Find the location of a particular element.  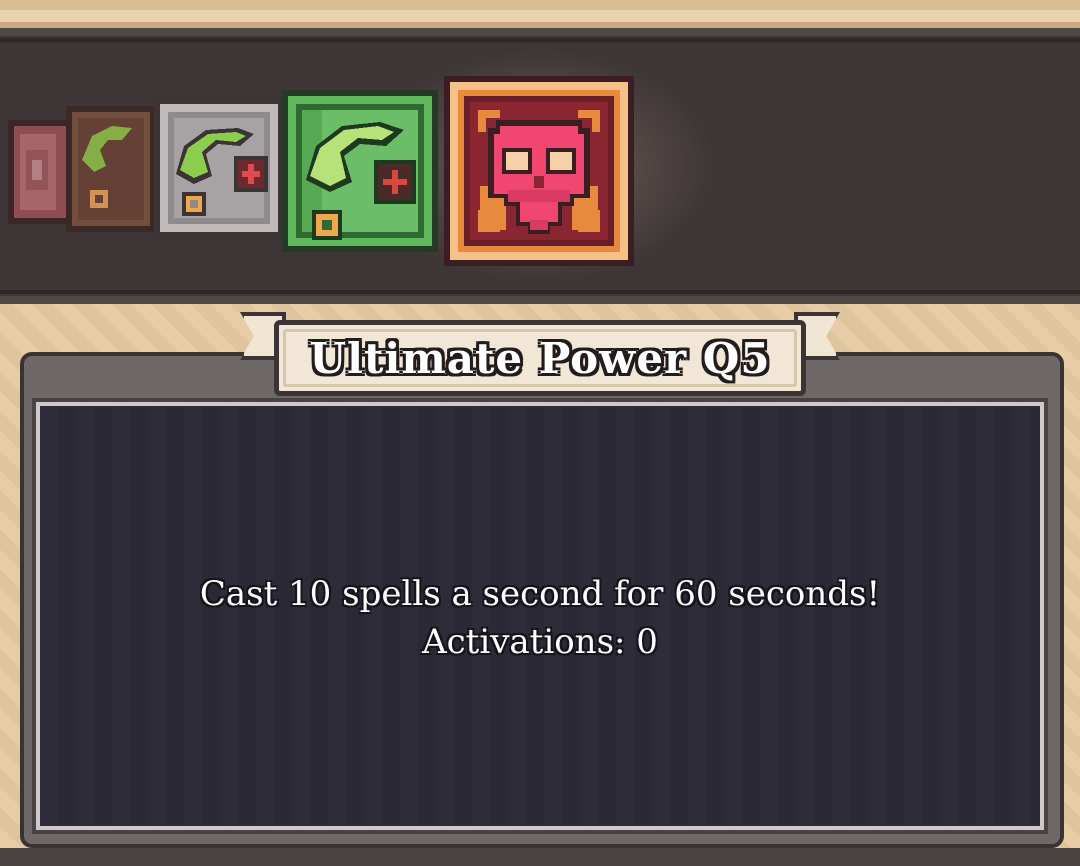

pink-skull-icon is located at coordinates (539, 171).